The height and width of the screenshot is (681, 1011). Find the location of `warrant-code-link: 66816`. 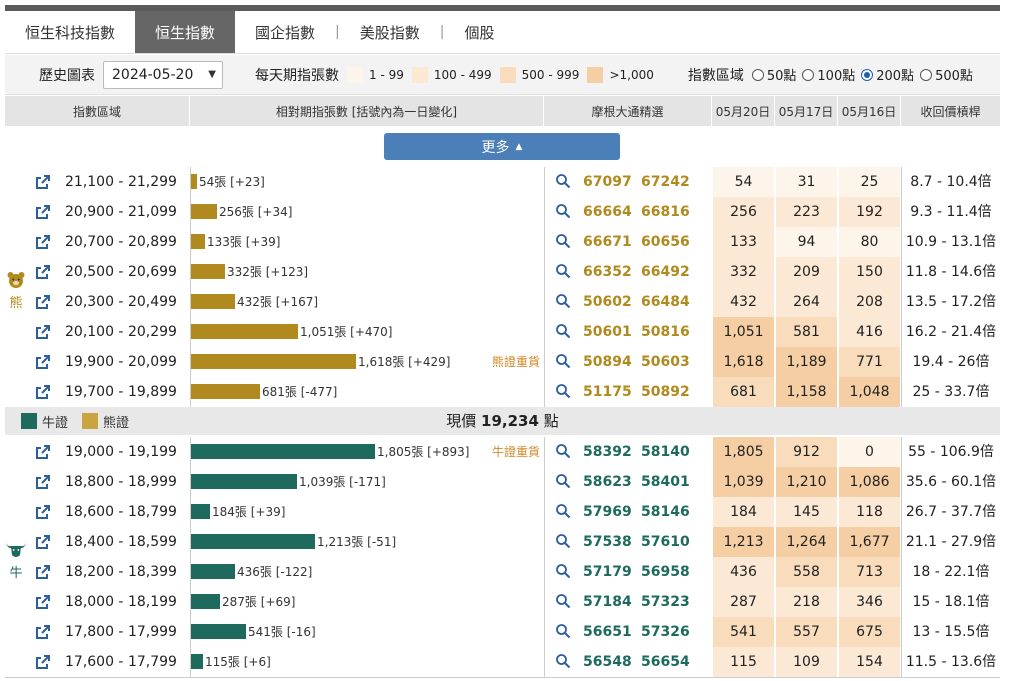

warrant-code-link: 66816 is located at coordinates (665, 212).